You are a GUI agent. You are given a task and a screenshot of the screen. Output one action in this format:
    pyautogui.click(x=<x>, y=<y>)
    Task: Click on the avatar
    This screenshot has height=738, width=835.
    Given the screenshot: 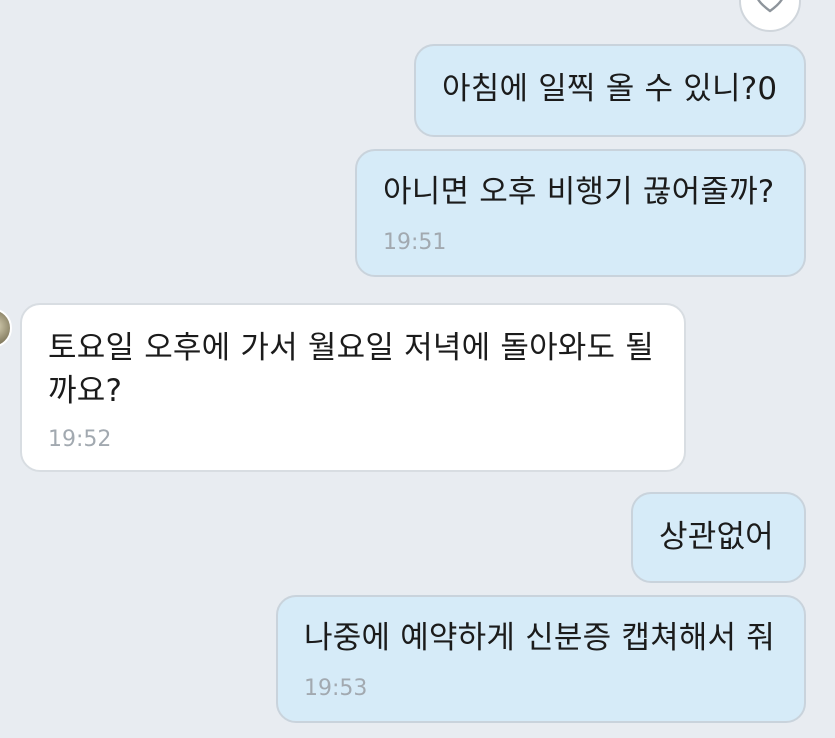 What is the action you would take?
    pyautogui.click(x=6, y=328)
    